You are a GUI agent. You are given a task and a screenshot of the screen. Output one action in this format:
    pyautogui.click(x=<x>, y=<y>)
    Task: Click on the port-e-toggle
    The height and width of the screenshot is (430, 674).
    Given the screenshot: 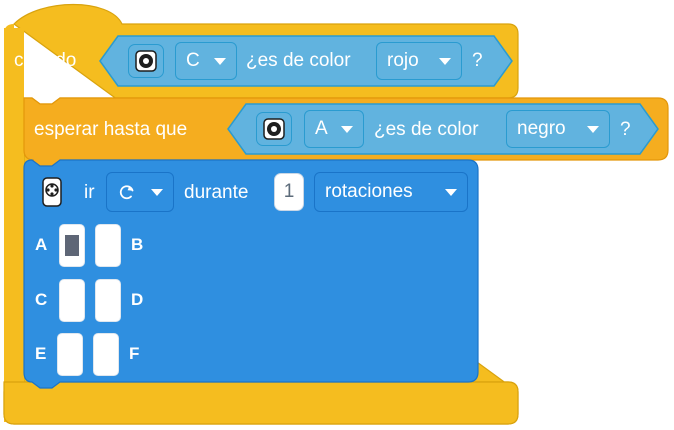 What is the action you would take?
    pyautogui.click(x=70, y=354)
    